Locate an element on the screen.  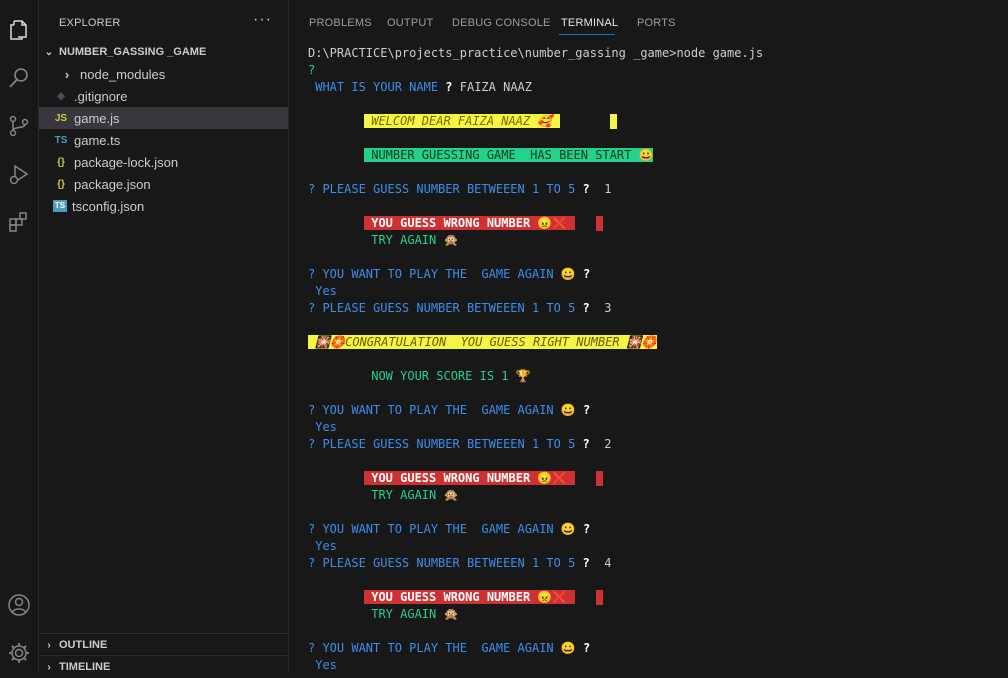
yes-4: Yes is located at coordinates (322, 665).